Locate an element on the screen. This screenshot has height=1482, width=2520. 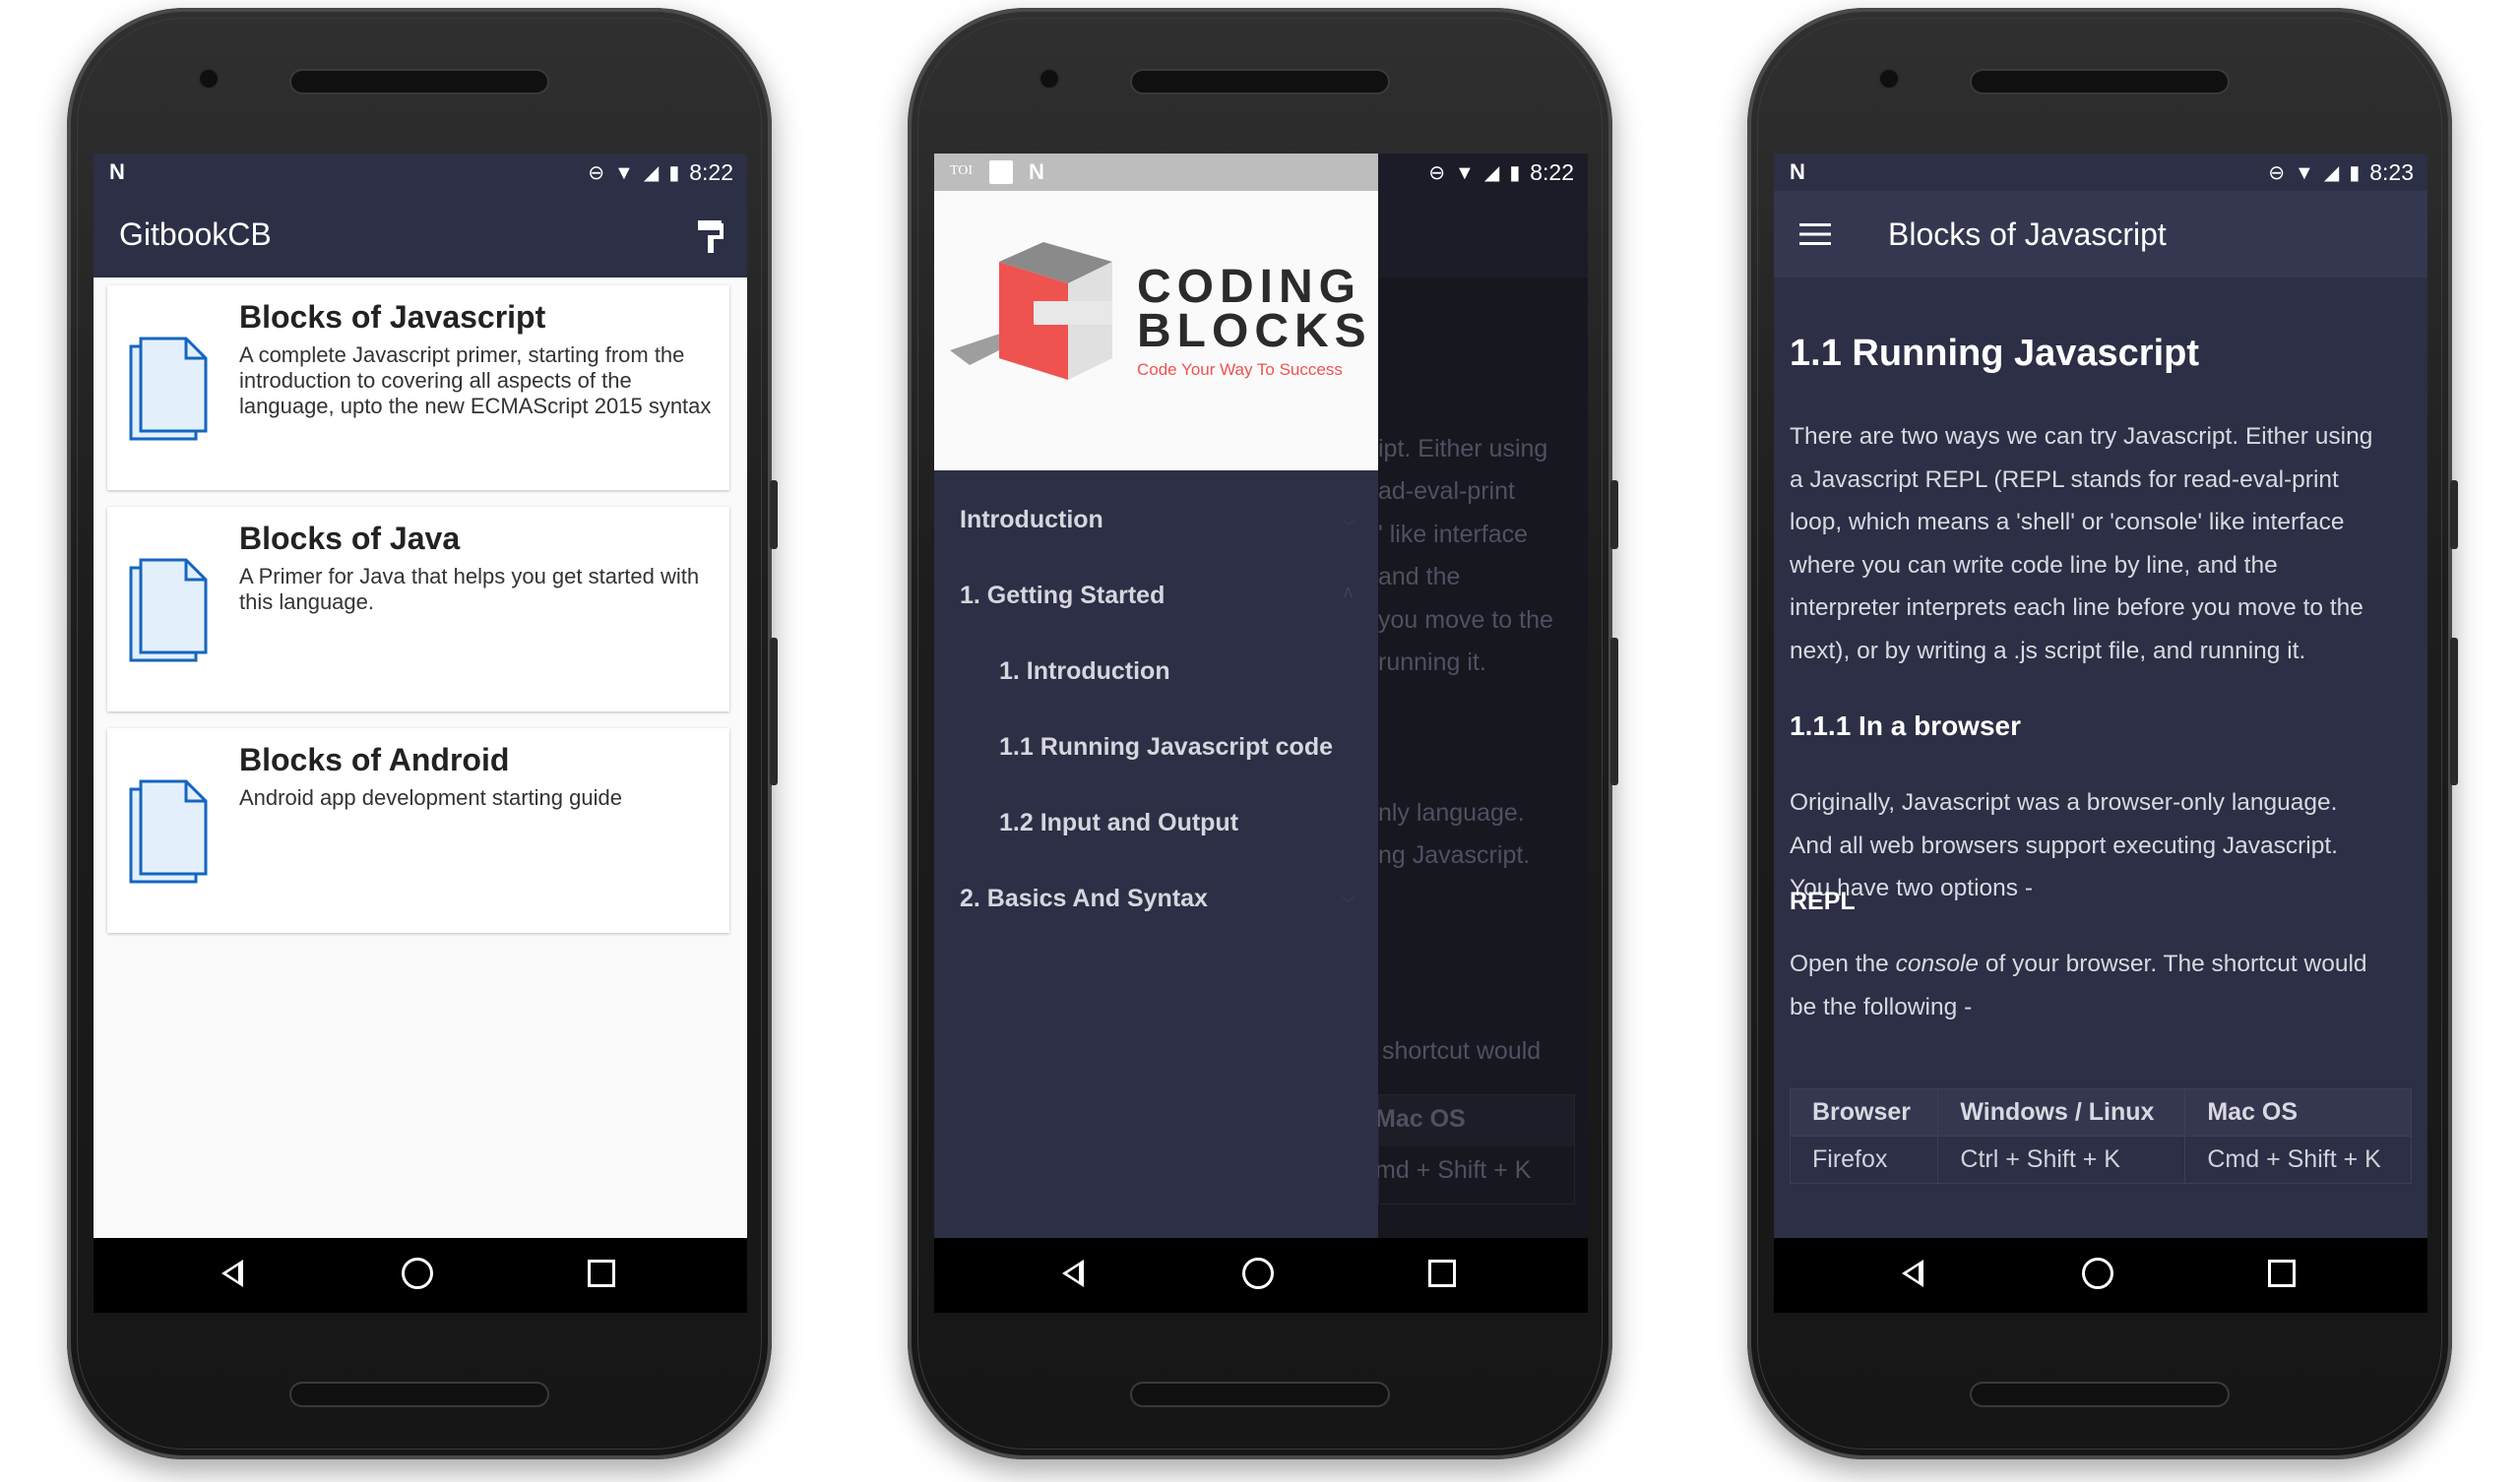
status-time: 8:23 is located at coordinates (2391, 172).